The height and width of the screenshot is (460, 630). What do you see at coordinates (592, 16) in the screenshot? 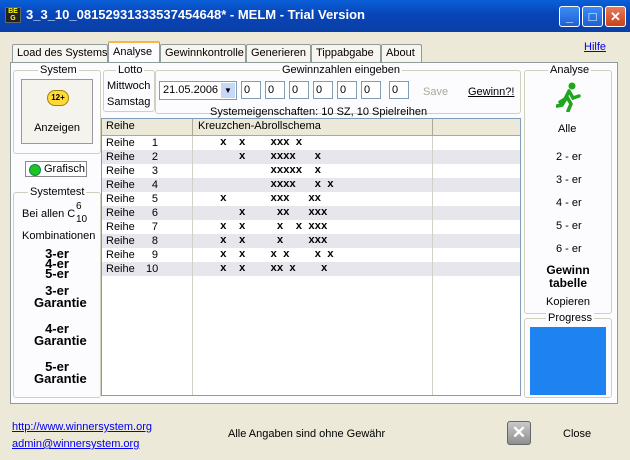
I see `maximize-button: □` at bounding box center [592, 16].